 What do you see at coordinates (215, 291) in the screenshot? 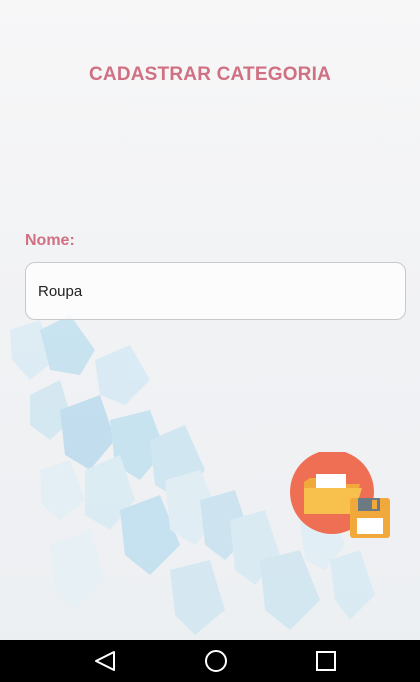
I see `category-name-input` at bounding box center [215, 291].